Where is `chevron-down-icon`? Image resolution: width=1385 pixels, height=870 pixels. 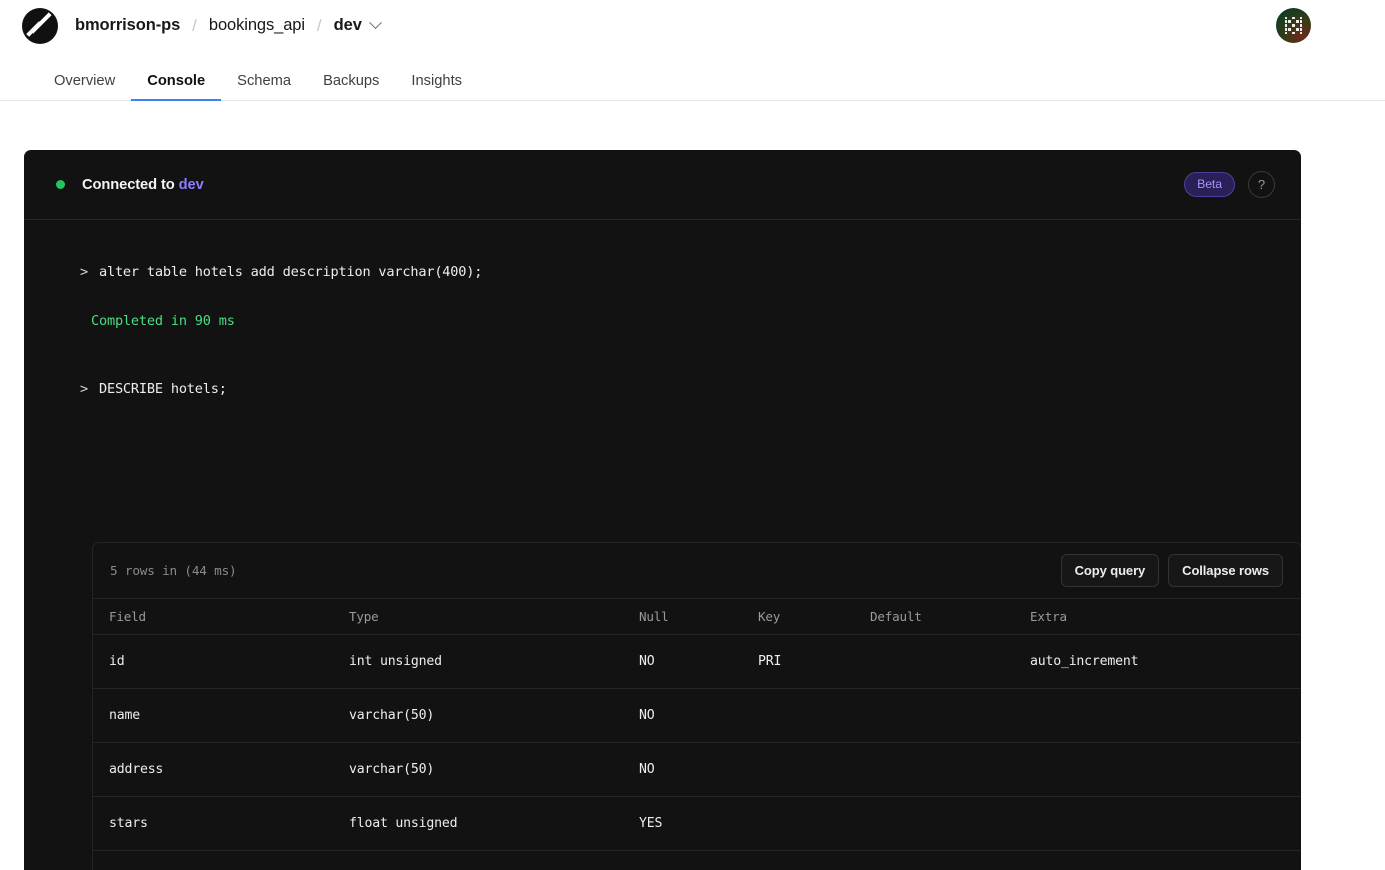
chevron-down-icon is located at coordinates (375, 23).